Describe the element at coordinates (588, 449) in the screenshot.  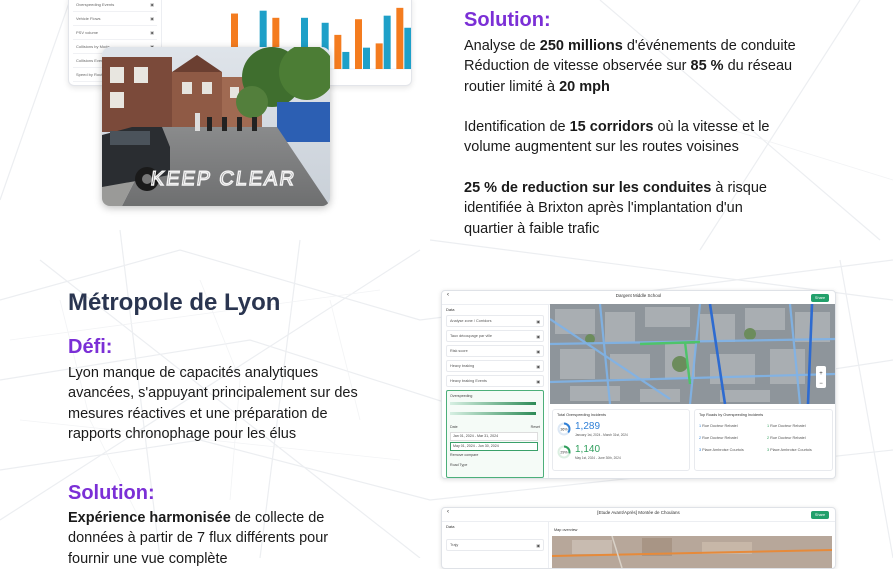
I see `total-value-2: 1,140` at that location.